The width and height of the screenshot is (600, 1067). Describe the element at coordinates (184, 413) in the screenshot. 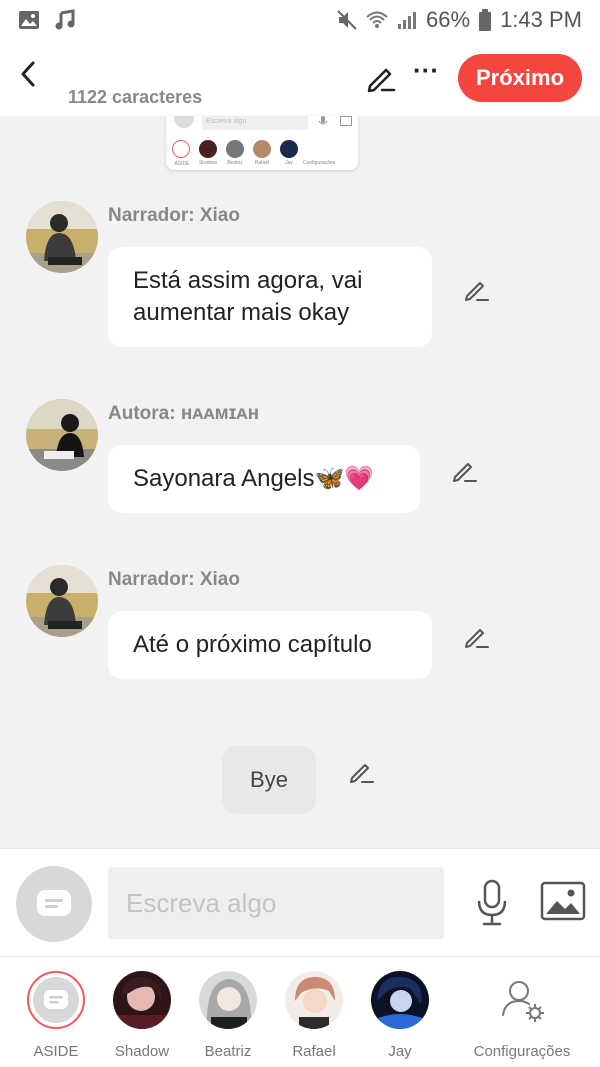

I see `character-name: Autora: ʜᴀᴀᴍɪᴀʜ` at that location.